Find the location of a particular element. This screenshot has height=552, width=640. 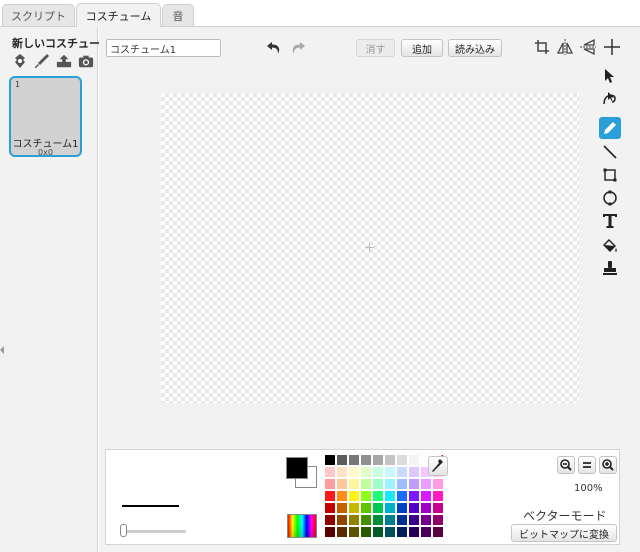

set-center-button is located at coordinates (612, 47).